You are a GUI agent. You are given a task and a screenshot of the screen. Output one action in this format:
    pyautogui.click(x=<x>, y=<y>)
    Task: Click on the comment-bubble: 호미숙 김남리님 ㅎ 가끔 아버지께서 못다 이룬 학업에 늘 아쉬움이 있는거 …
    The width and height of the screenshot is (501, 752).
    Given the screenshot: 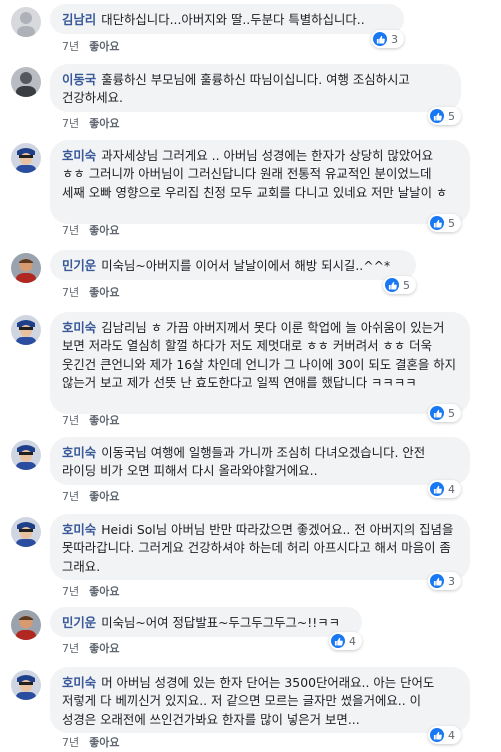 What is the action you would take?
    pyautogui.click(x=260, y=363)
    